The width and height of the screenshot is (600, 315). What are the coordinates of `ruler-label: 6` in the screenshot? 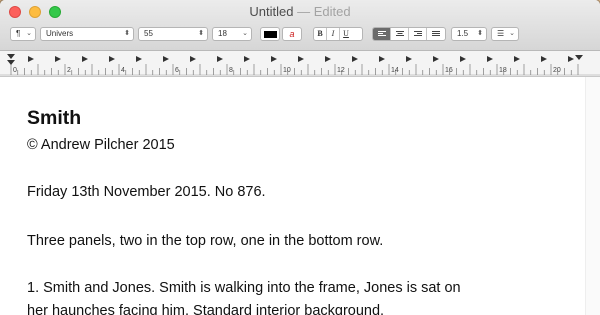 It's located at (177, 70).